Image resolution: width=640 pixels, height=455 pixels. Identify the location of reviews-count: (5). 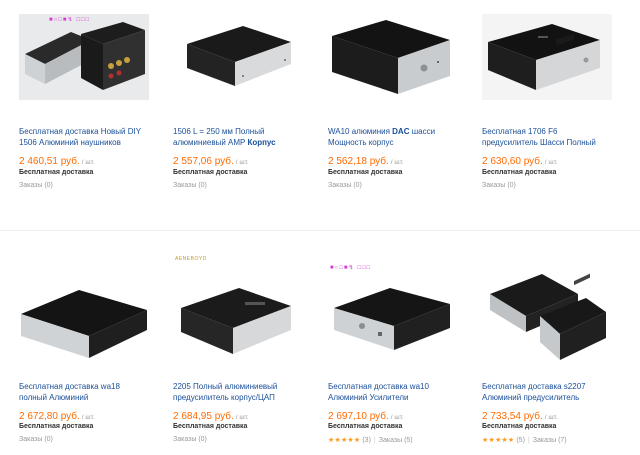
(520, 440).